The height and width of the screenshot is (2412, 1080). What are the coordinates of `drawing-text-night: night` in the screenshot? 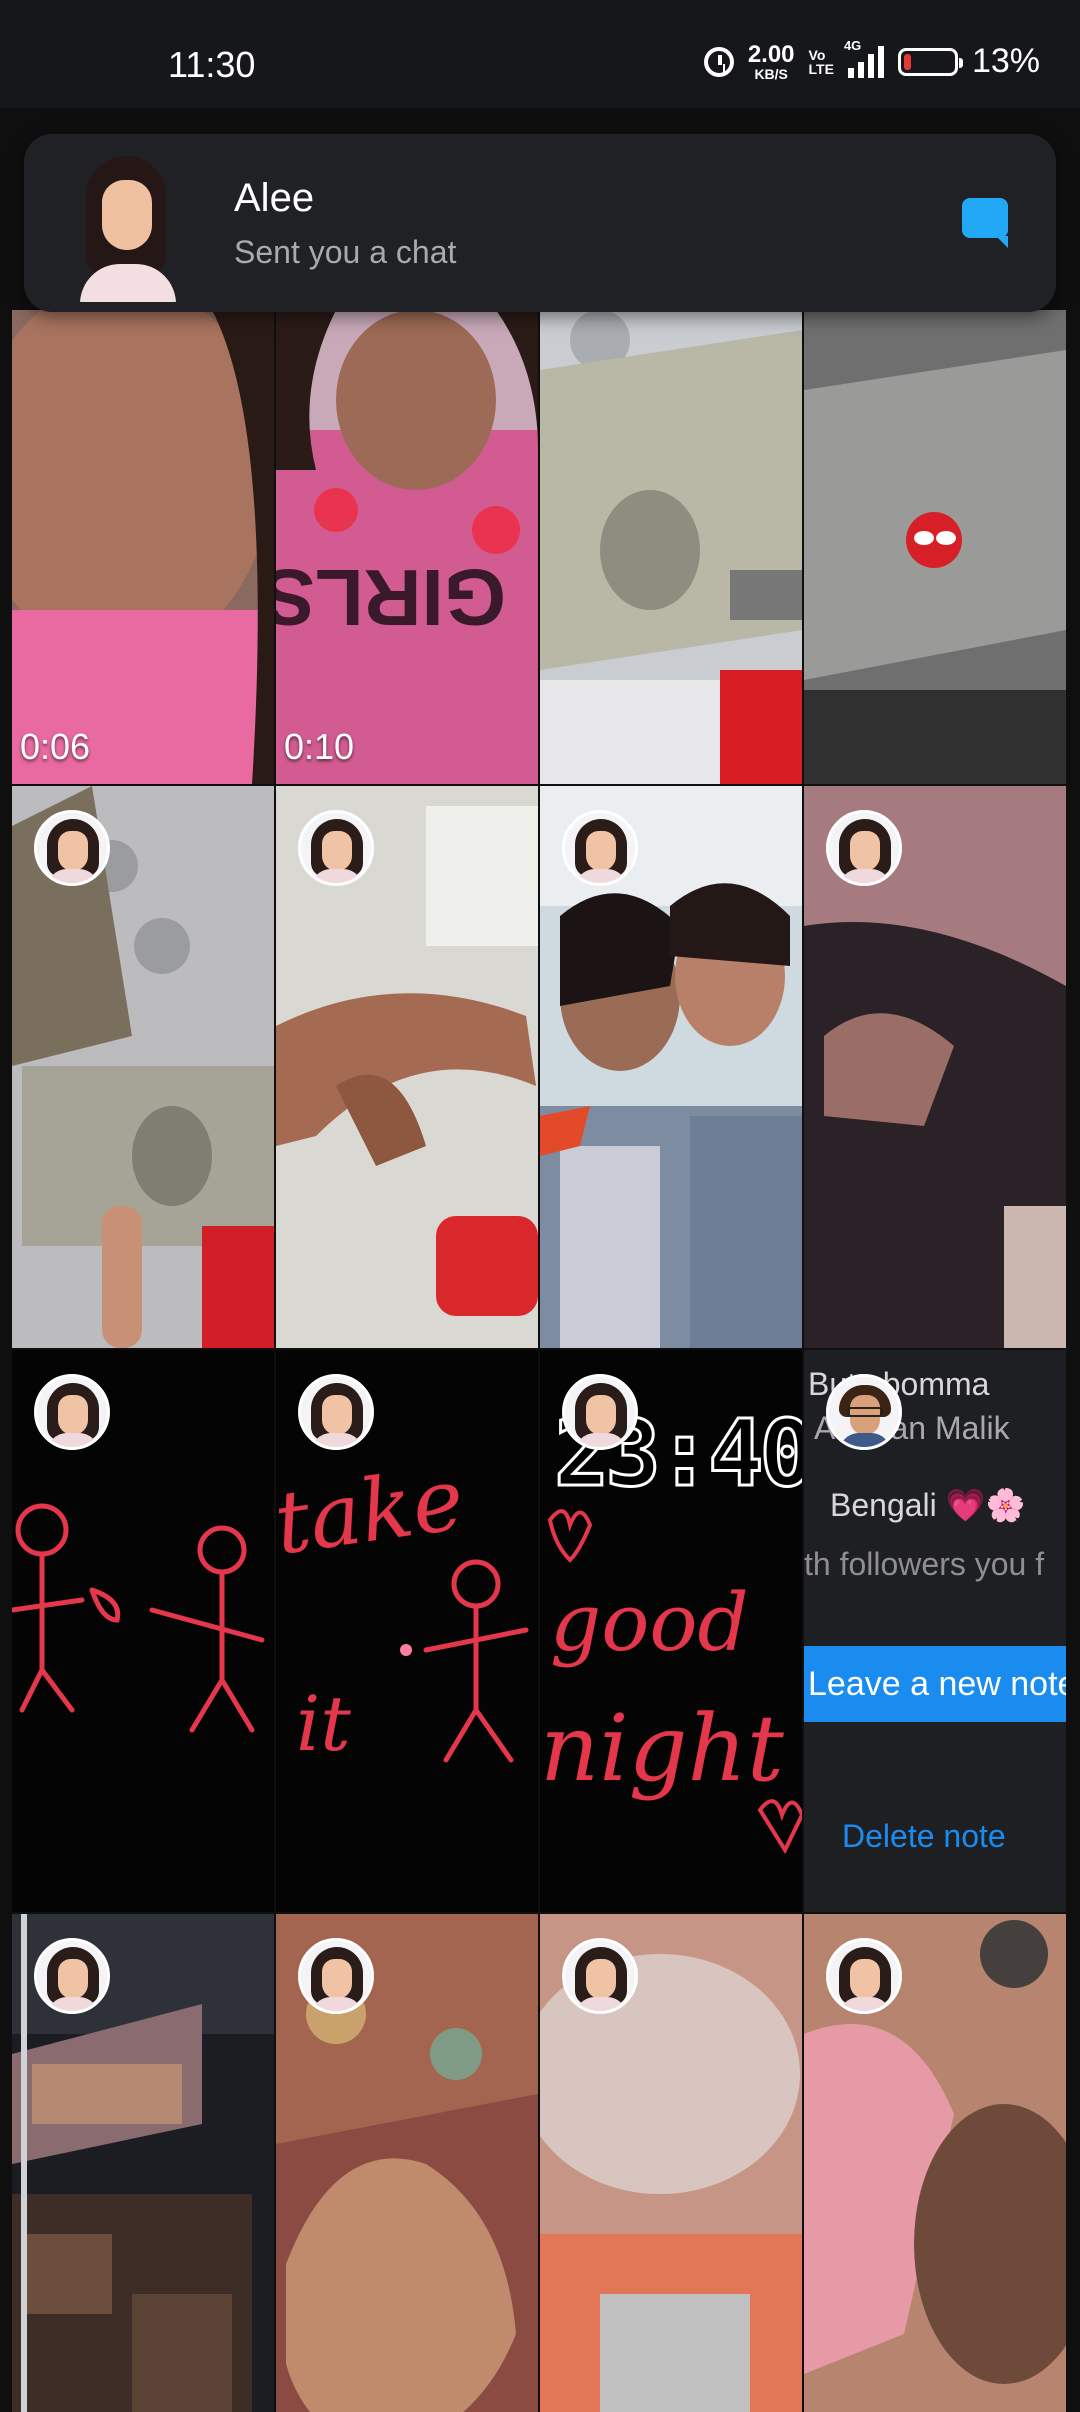 It's located at (662, 1748).